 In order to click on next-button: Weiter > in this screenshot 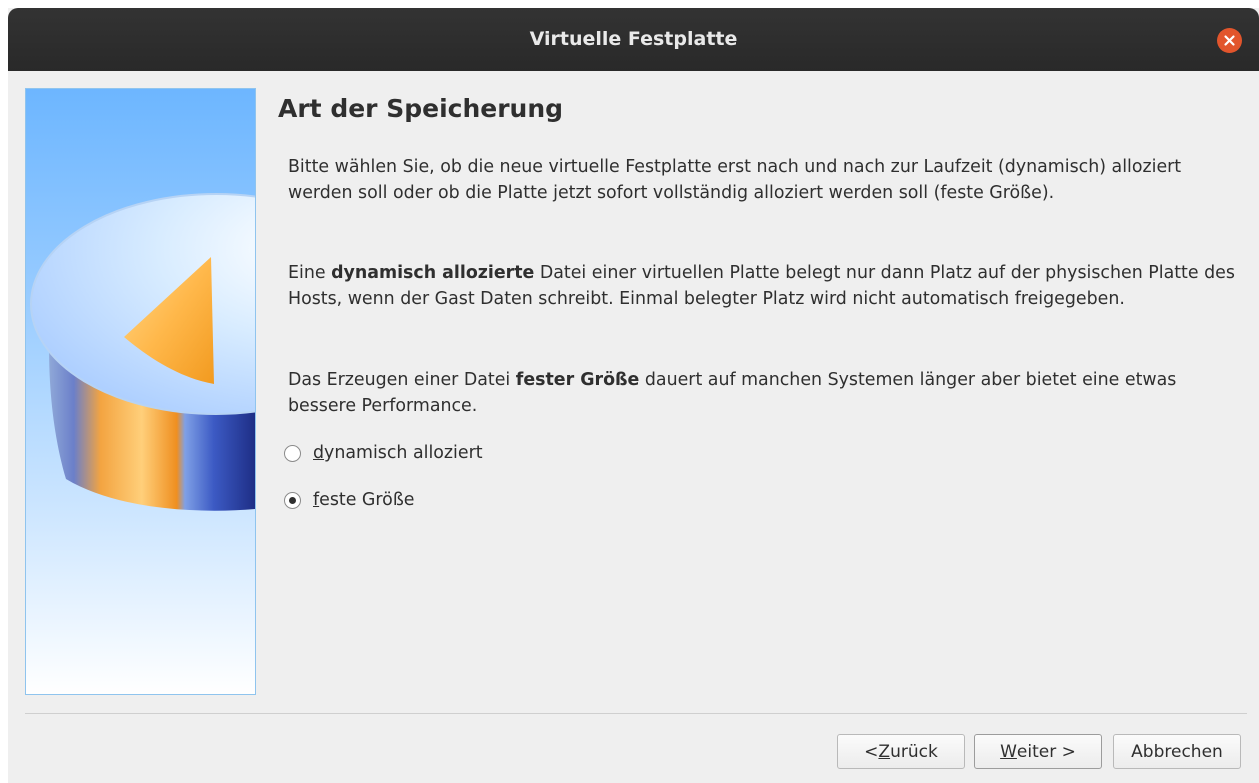, I will do `click(1038, 751)`.